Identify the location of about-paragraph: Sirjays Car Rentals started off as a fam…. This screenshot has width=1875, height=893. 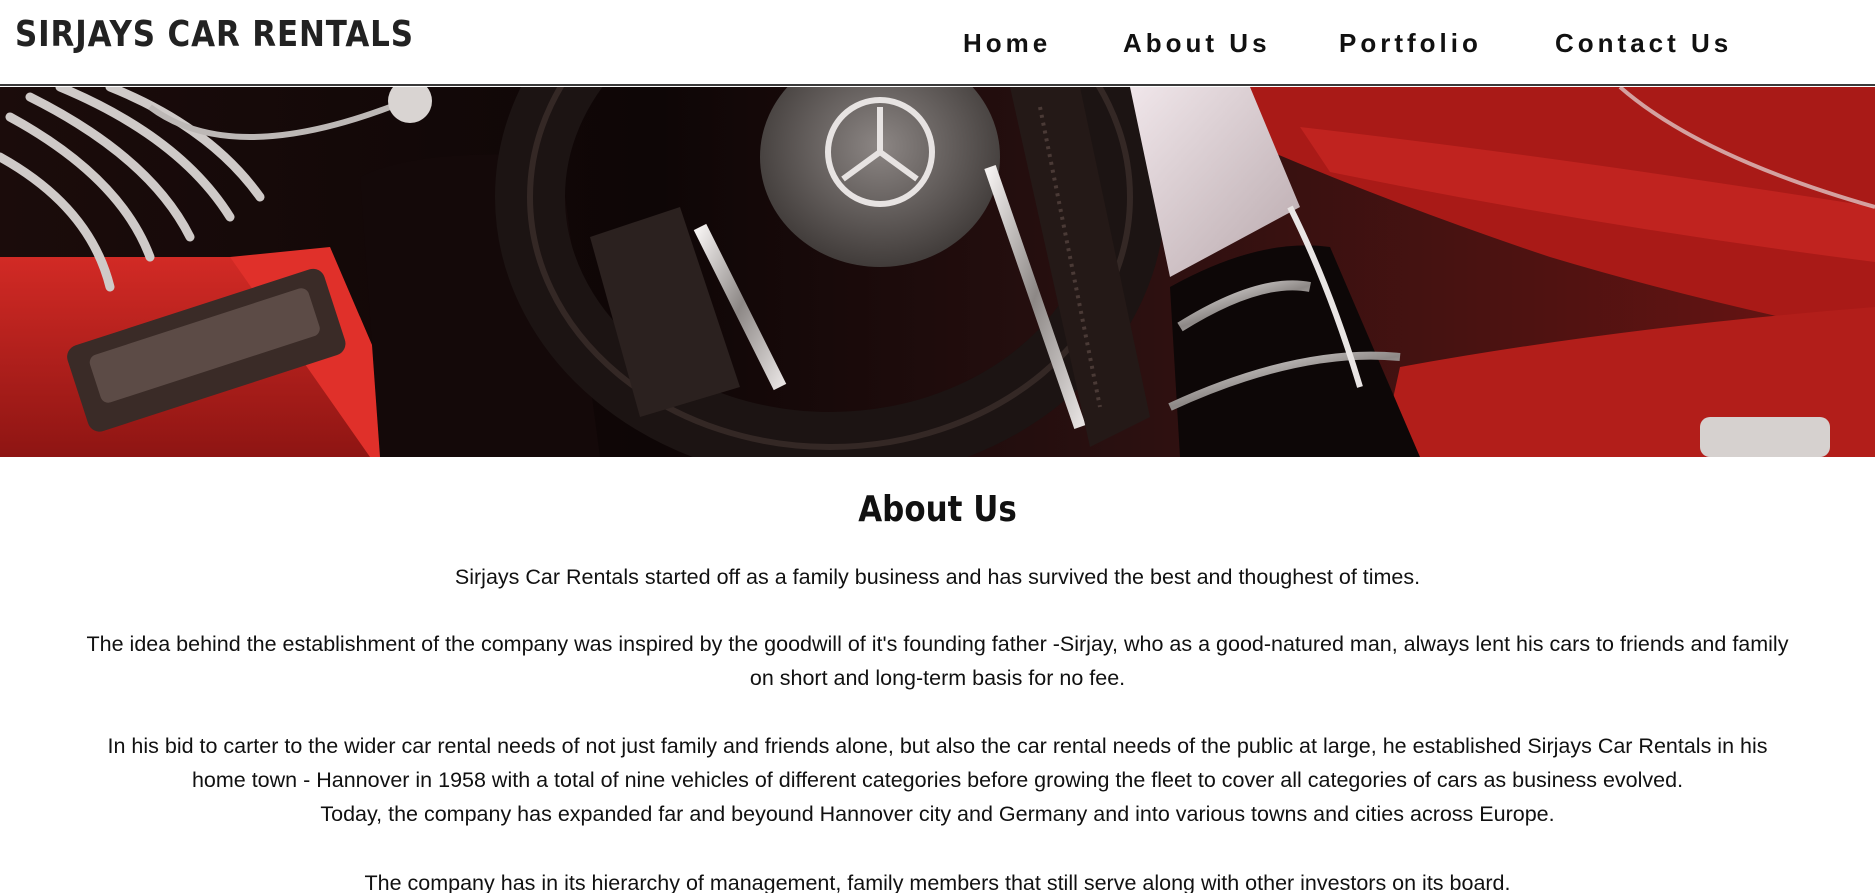
(937, 577).